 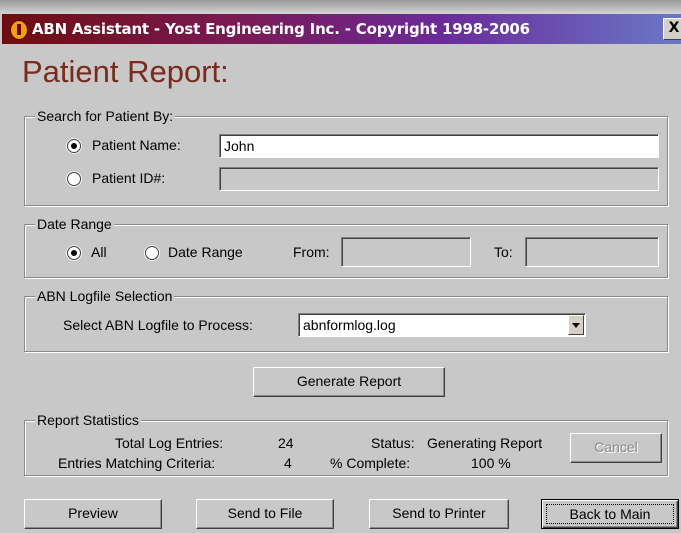 What do you see at coordinates (439, 179) in the screenshot?
I see `patient-id-input` at bounding box center [439, 179].